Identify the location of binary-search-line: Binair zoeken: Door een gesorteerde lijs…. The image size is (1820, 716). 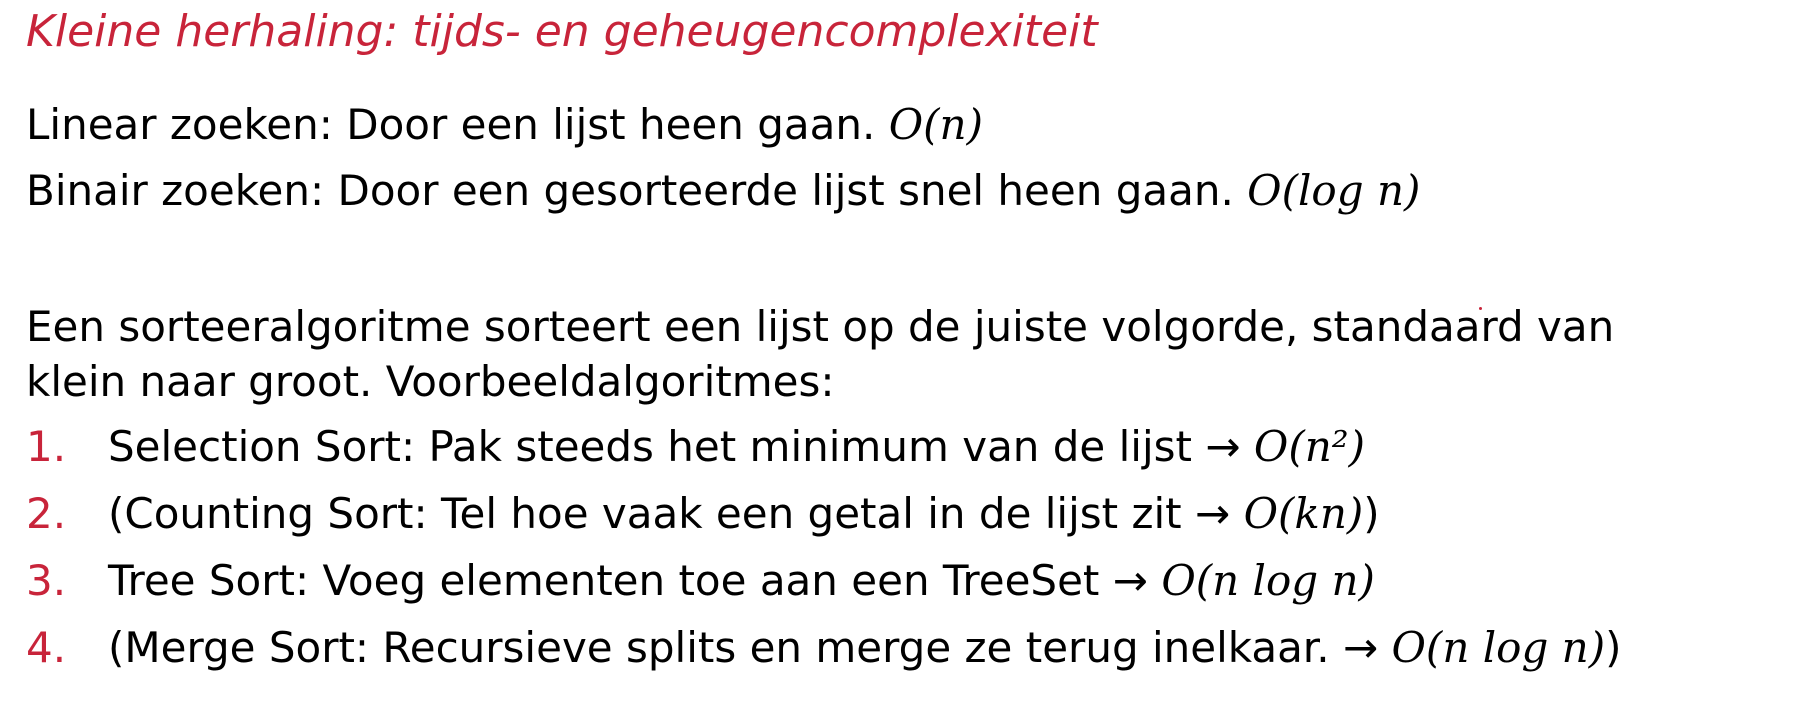
(723, 191).